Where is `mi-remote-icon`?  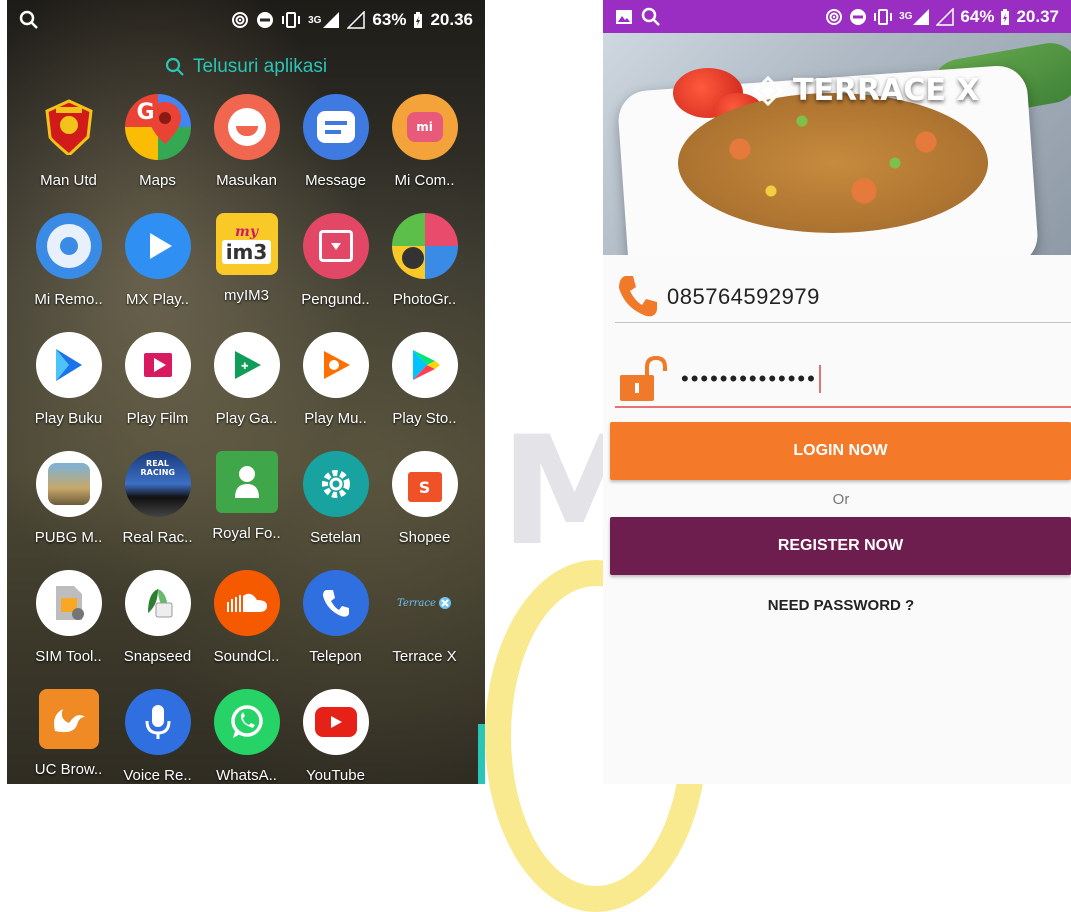
mi-remote-icon is located at coordinates (68, 246).